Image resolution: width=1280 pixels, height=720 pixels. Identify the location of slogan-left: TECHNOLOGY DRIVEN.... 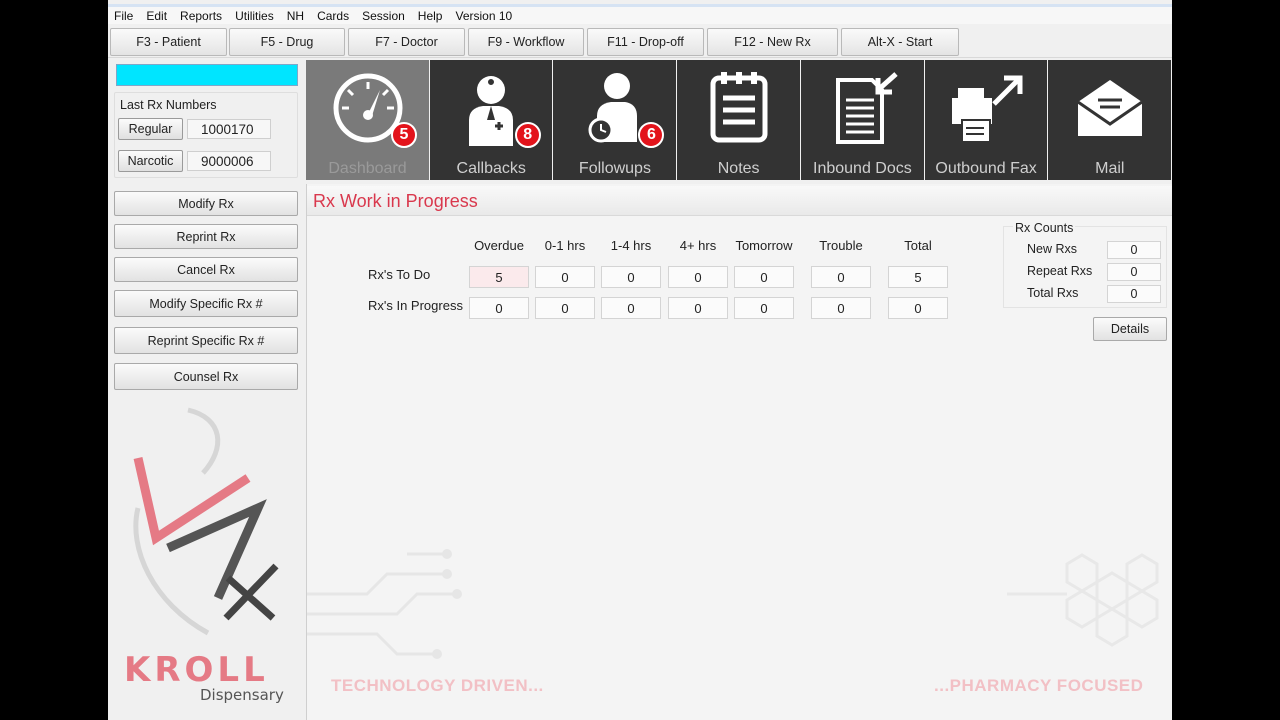
(437, 685).